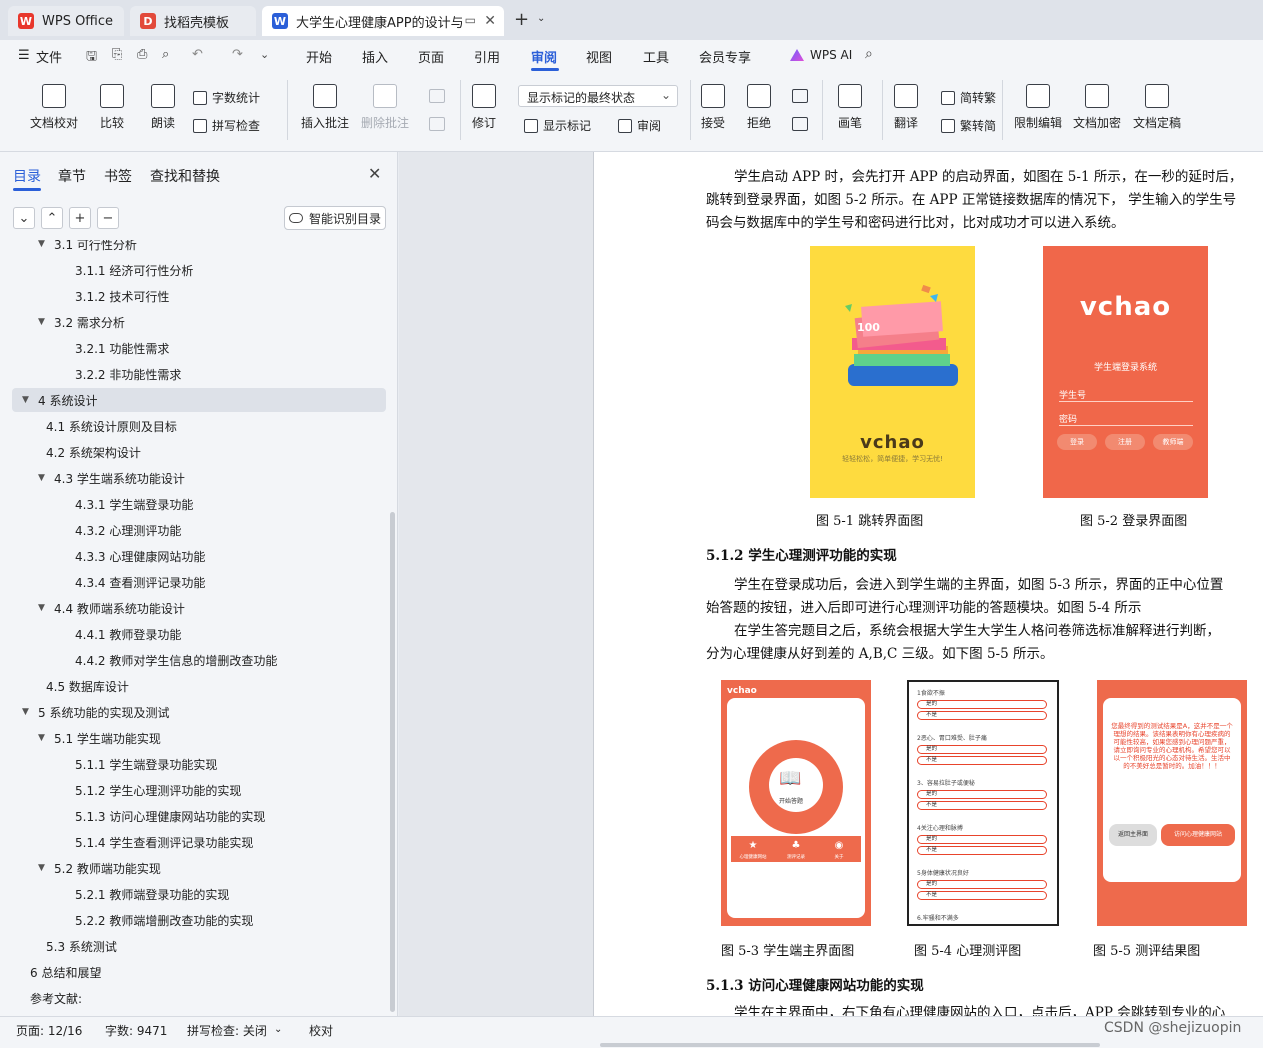  I want to click on menu-view: 视图, so click(599, 56).